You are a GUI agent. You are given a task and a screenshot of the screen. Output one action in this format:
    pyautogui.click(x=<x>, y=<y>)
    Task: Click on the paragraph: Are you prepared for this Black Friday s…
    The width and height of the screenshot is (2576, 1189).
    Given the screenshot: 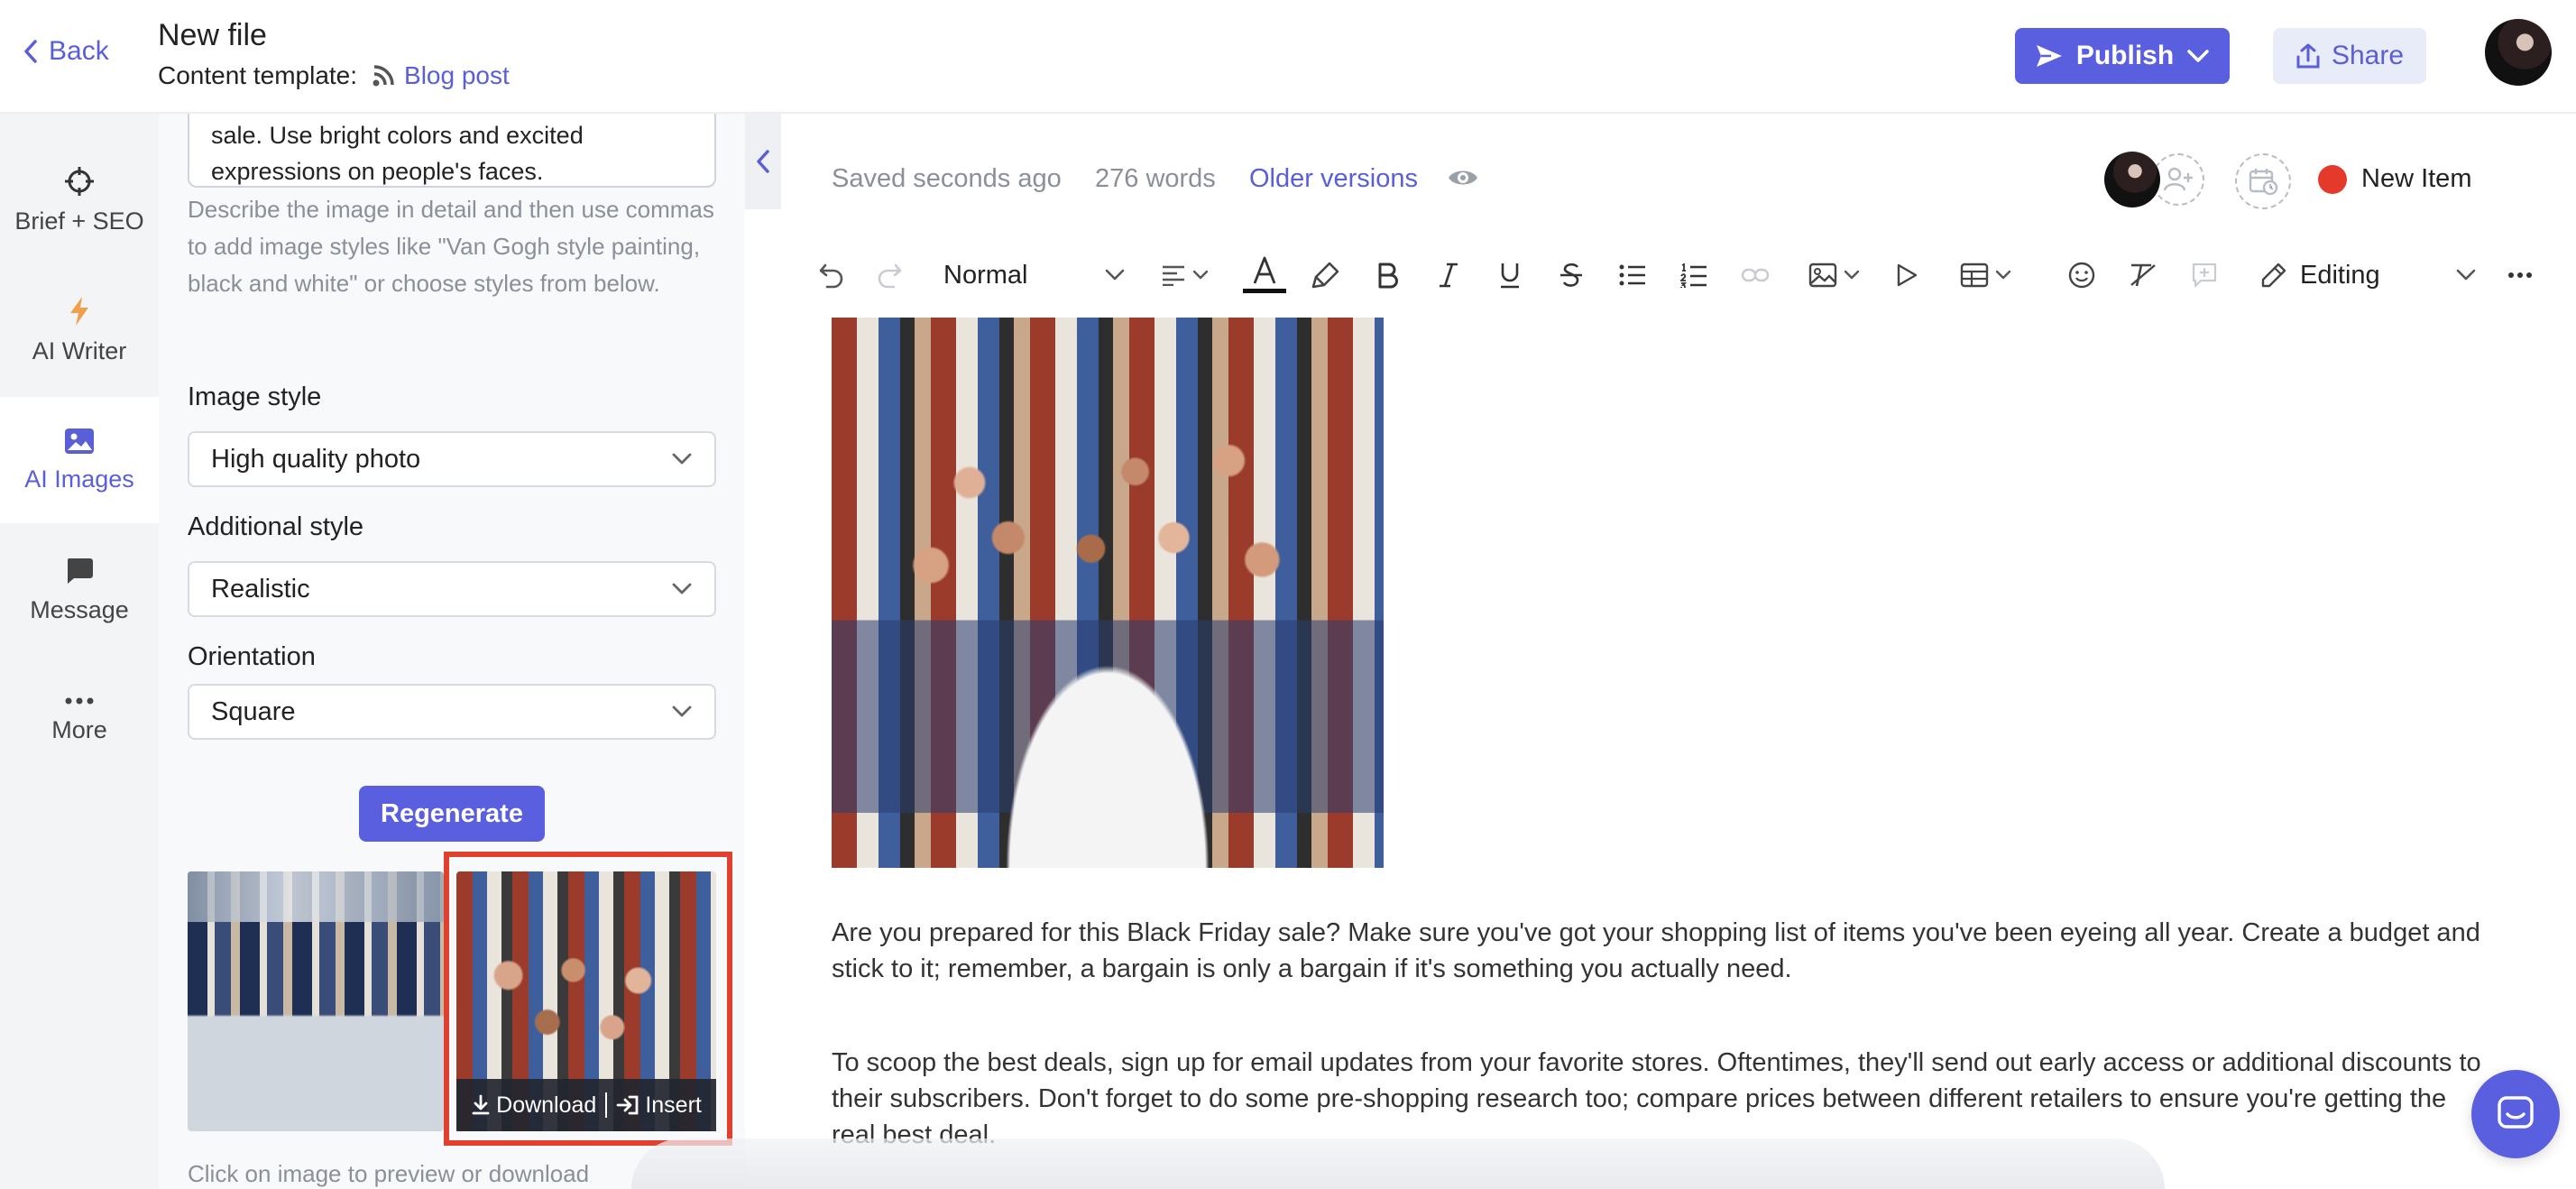 What is the action you would take?
    pyautogui.click(x=1661, y=951)
    